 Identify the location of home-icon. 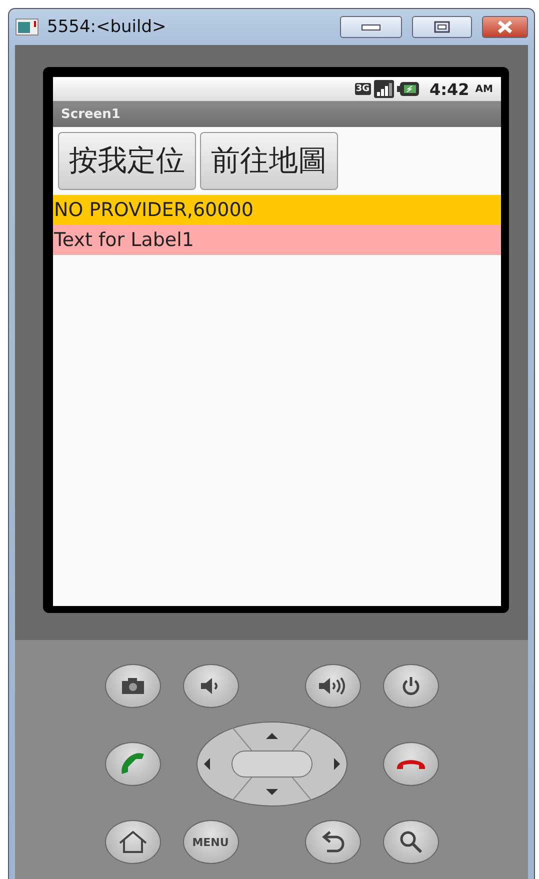
(133, 842).